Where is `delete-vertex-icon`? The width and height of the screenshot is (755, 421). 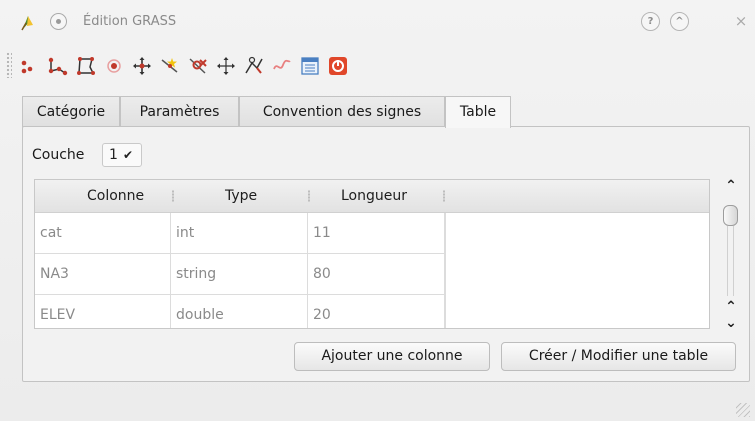 delete-vertex-icon is located at coordinates (198, 66).